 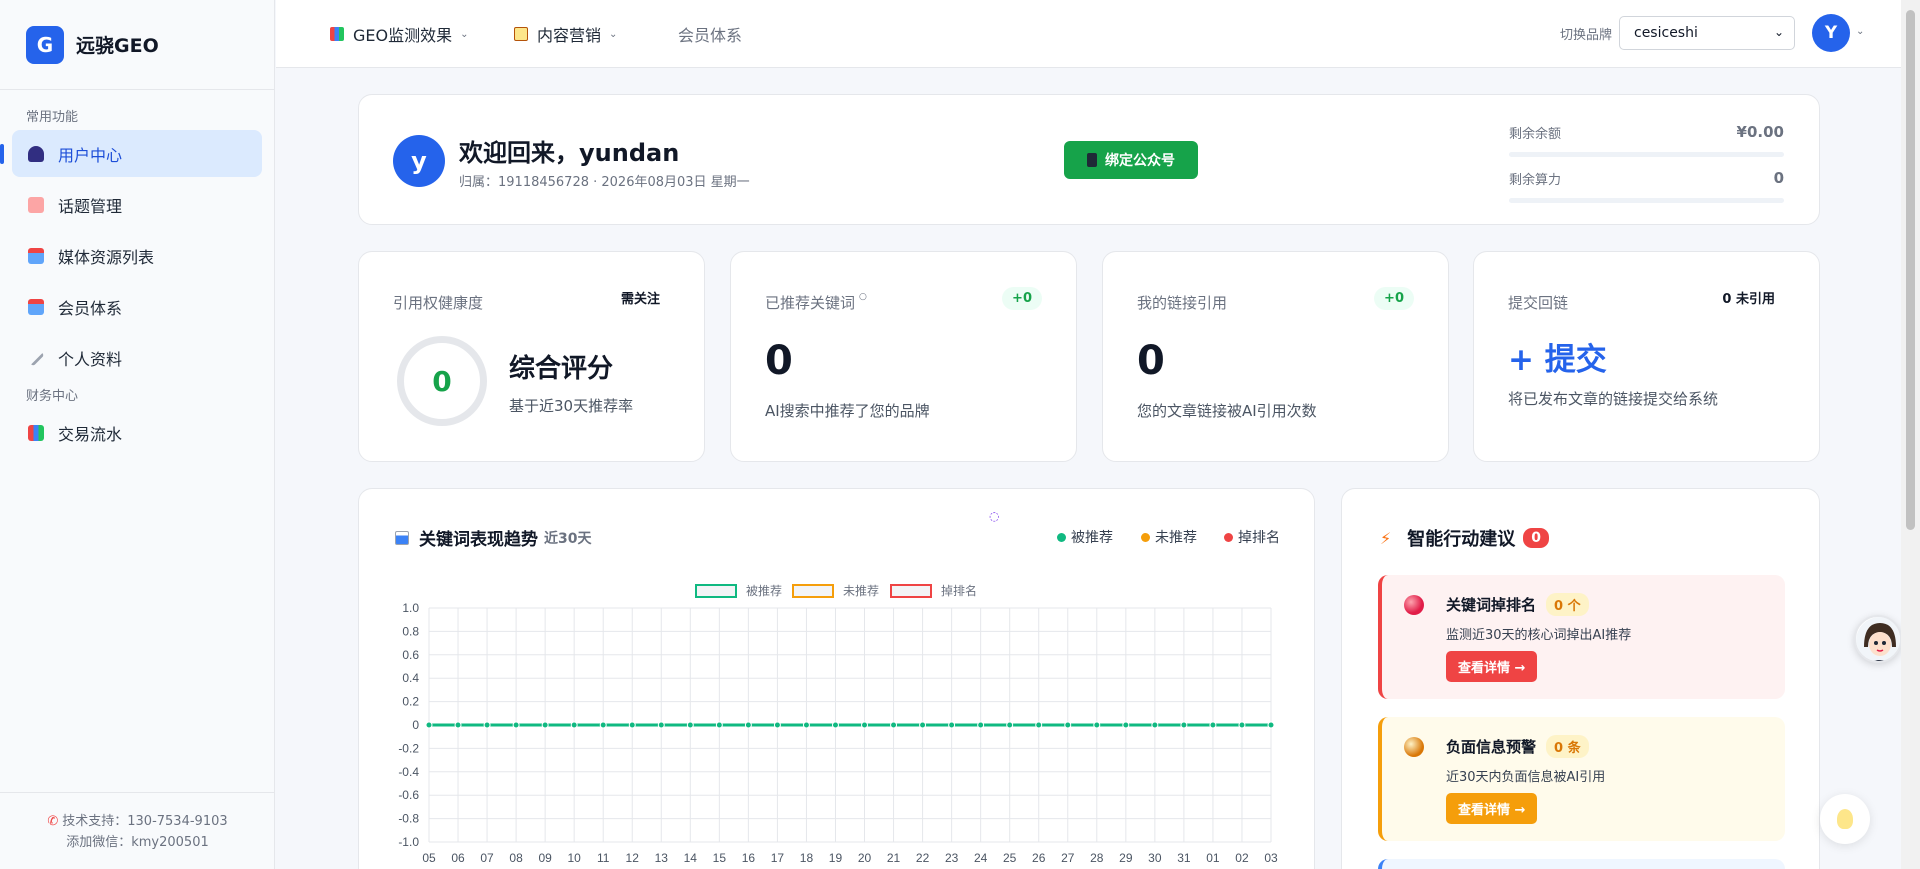 What do you see at coordinates (1491, 747) in the screenshot?
I see `alert-title-text: 负面信息预警` at bounding box center [1491, 747].